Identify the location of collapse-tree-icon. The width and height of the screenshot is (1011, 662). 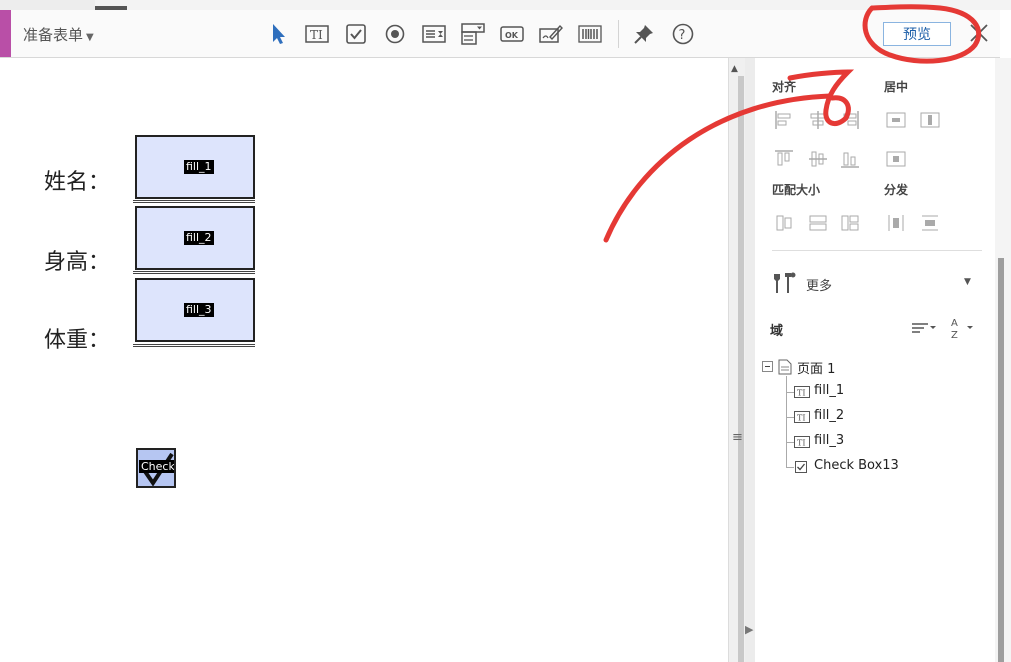
(768, 367).